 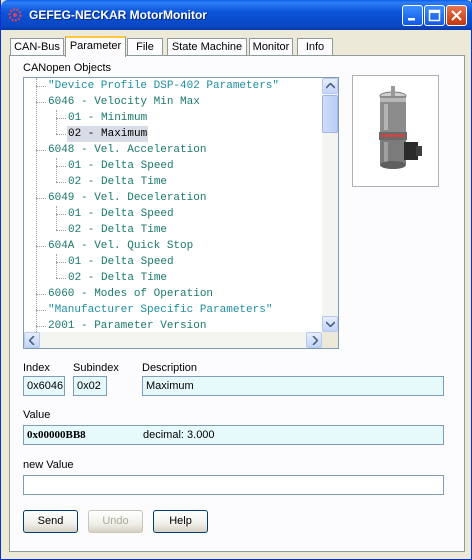 What do you see at coordinates (127, 150) in the screenshot?
I see `tree-node-6048: 6048 - Vel. Acceleration` at bounding box center [127, 150].